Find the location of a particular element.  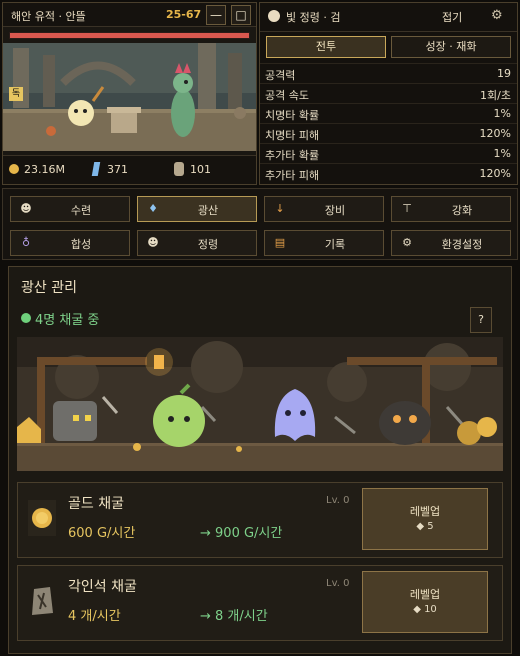

location-title: 해안 유적 · 안뜰 is located at coordinates (48, 16).